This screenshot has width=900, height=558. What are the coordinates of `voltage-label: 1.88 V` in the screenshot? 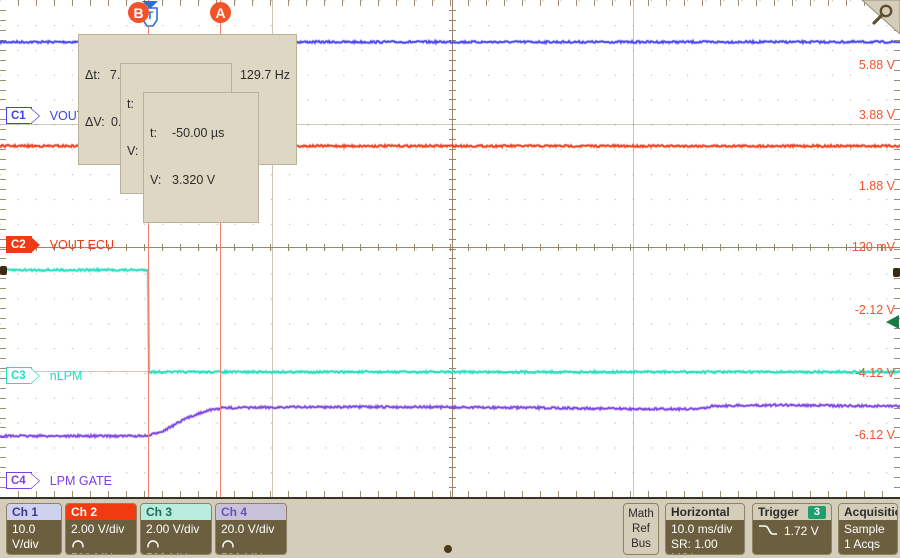 It's located at (876, 186).